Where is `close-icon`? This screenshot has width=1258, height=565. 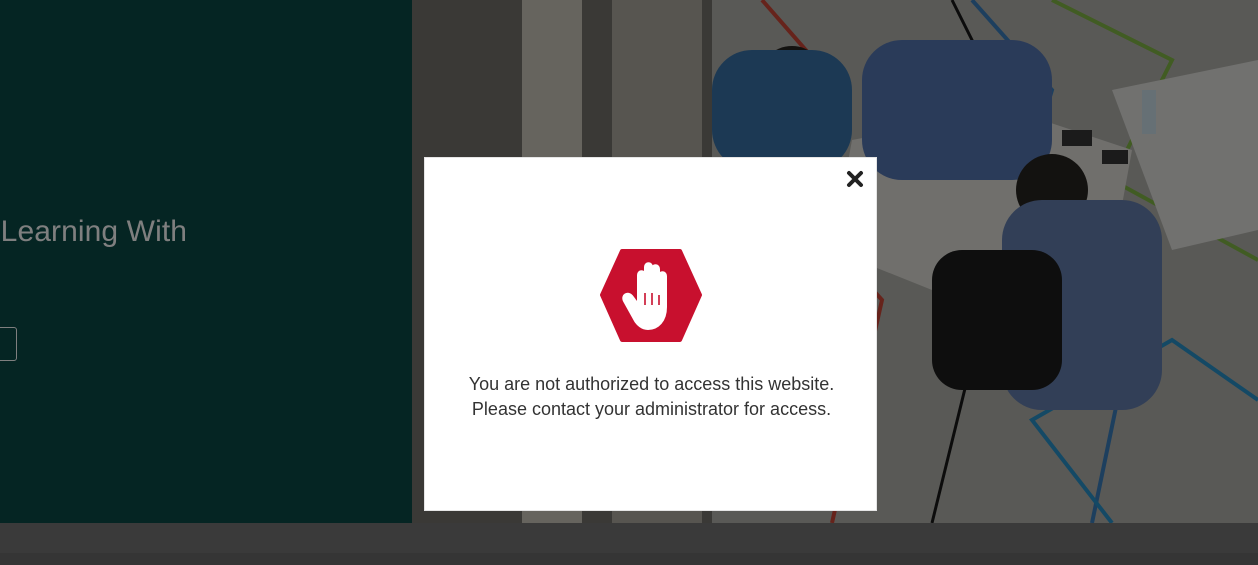 close-icon is located at coordinates (855, 179).